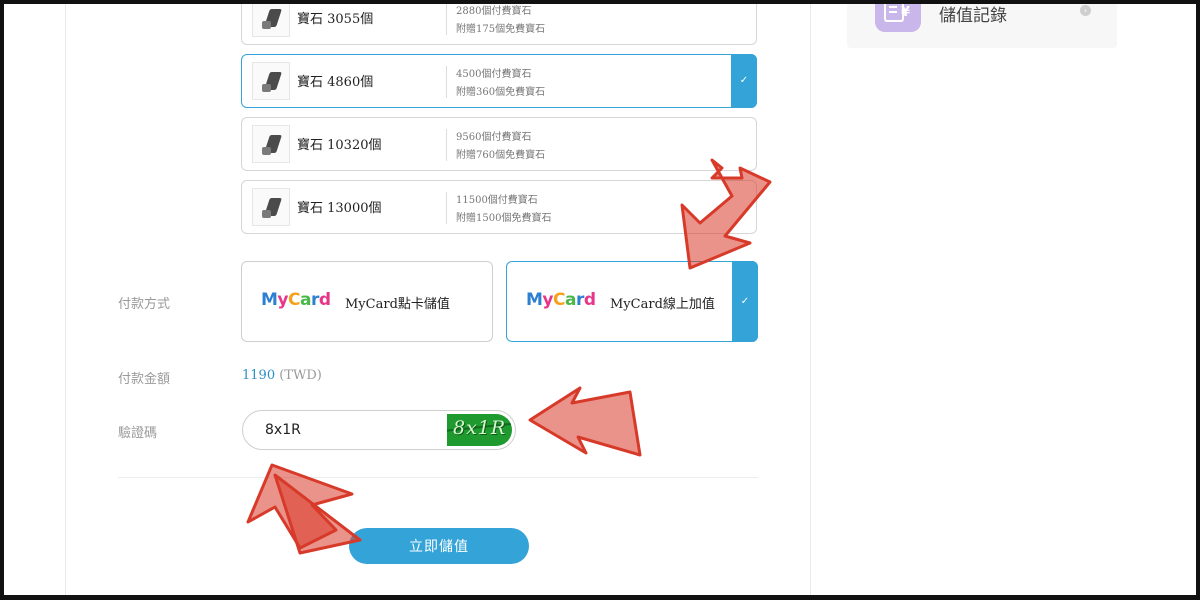 This screenshot has width=1200, height=600. I want to click on annotation-arrow-left, so click(585, 421).